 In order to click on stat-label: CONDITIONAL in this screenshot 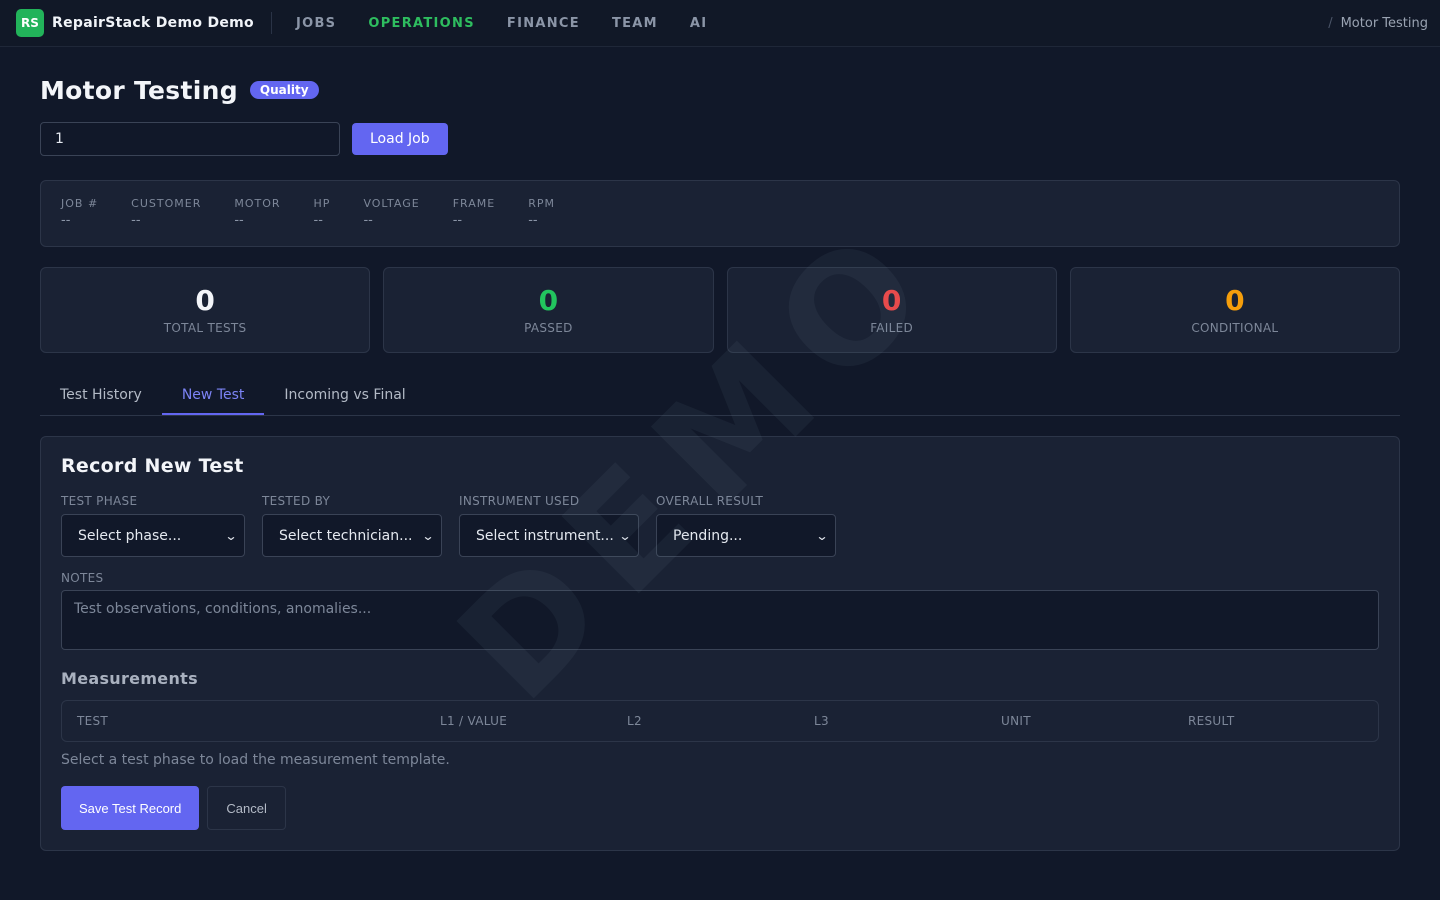, I will do `click(1235, 328)`.